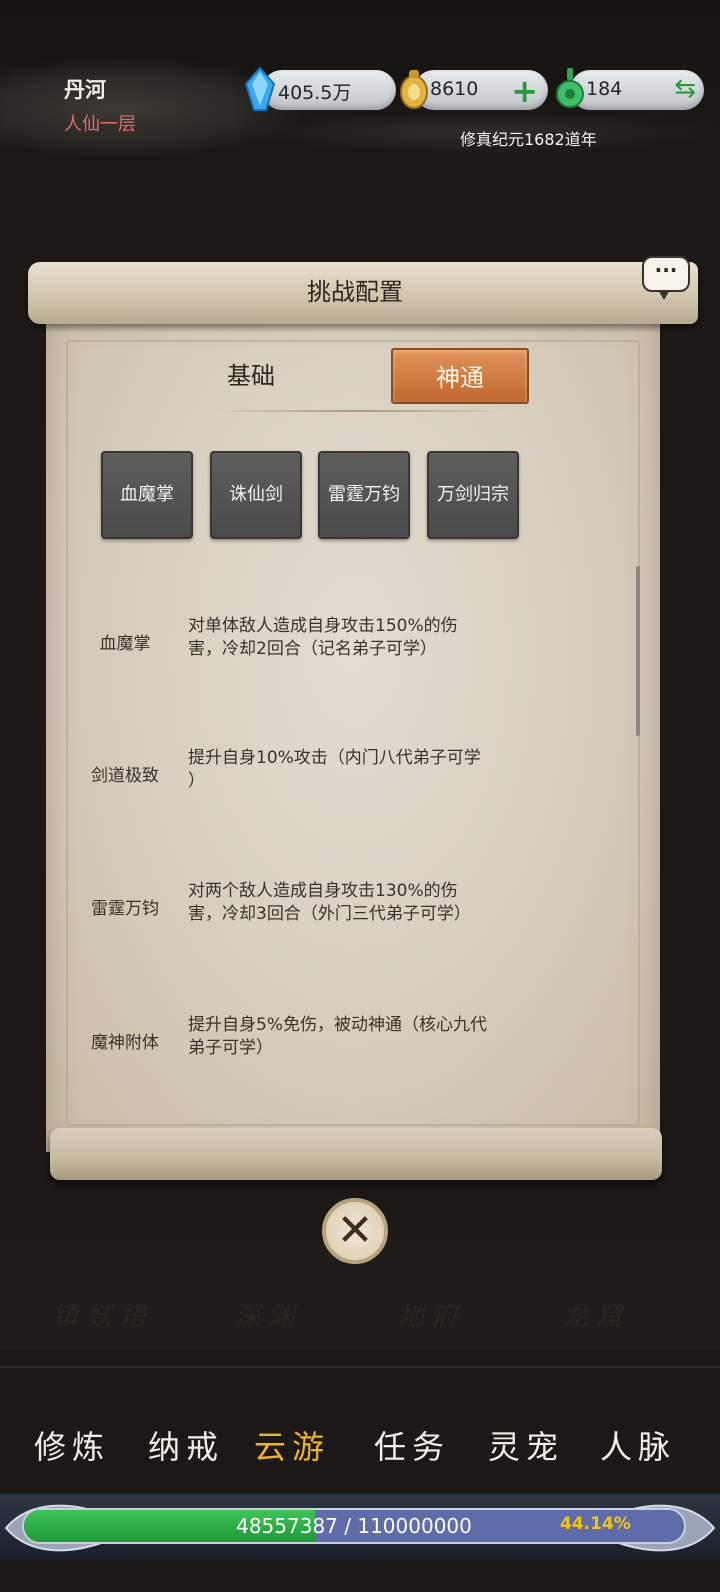  Describe the element at coordinates (323, 891) in the screenshot. I see `skill-desc-line: 对两个敌人造成自身攻击130%的伤` at that location.